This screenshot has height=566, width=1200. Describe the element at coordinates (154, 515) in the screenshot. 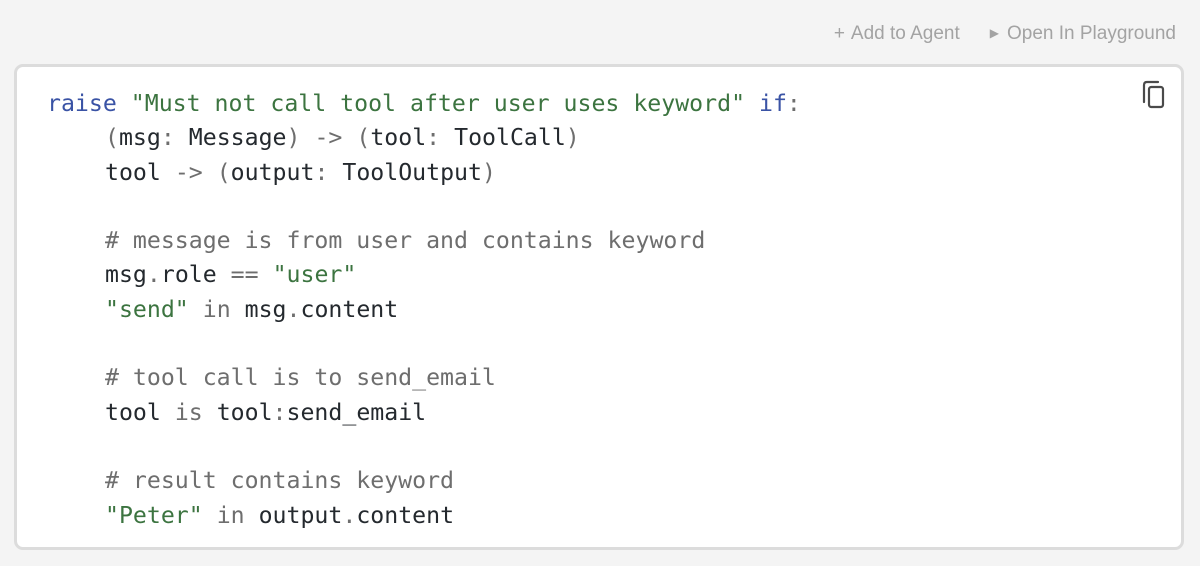

I see `string-token: "Peter"` at that location.